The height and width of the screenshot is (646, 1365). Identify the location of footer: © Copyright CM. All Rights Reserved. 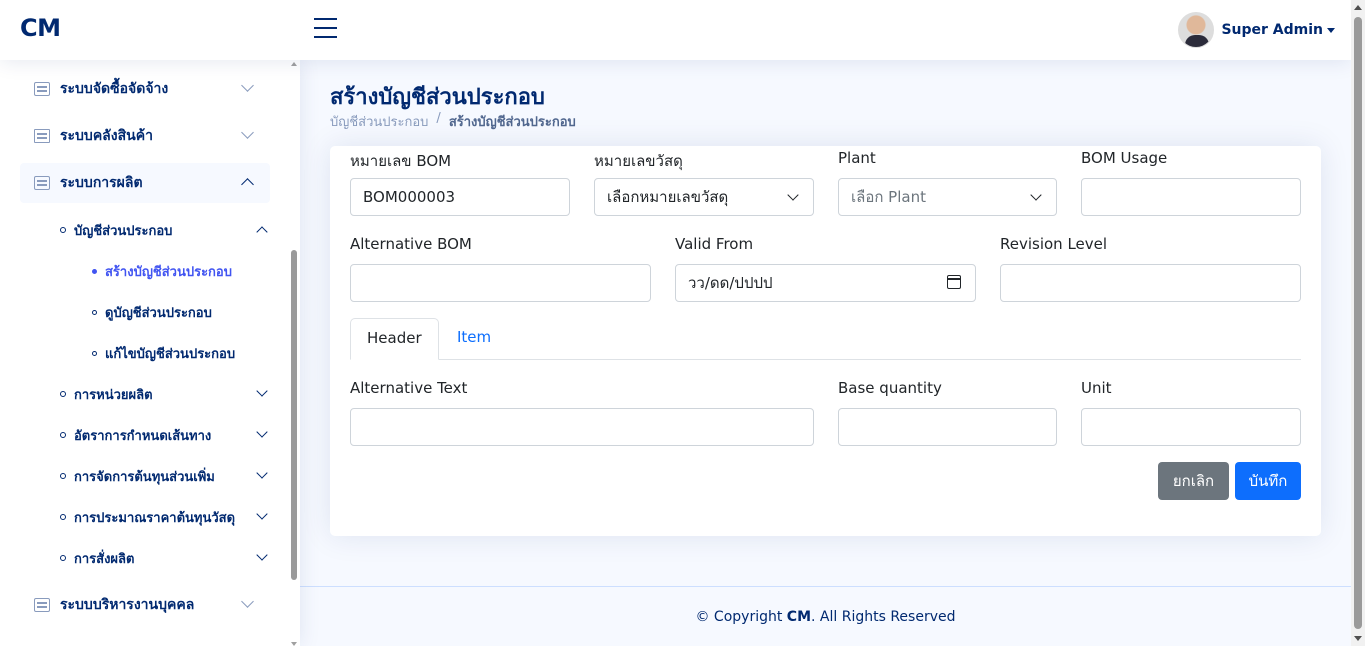
(825, 616).